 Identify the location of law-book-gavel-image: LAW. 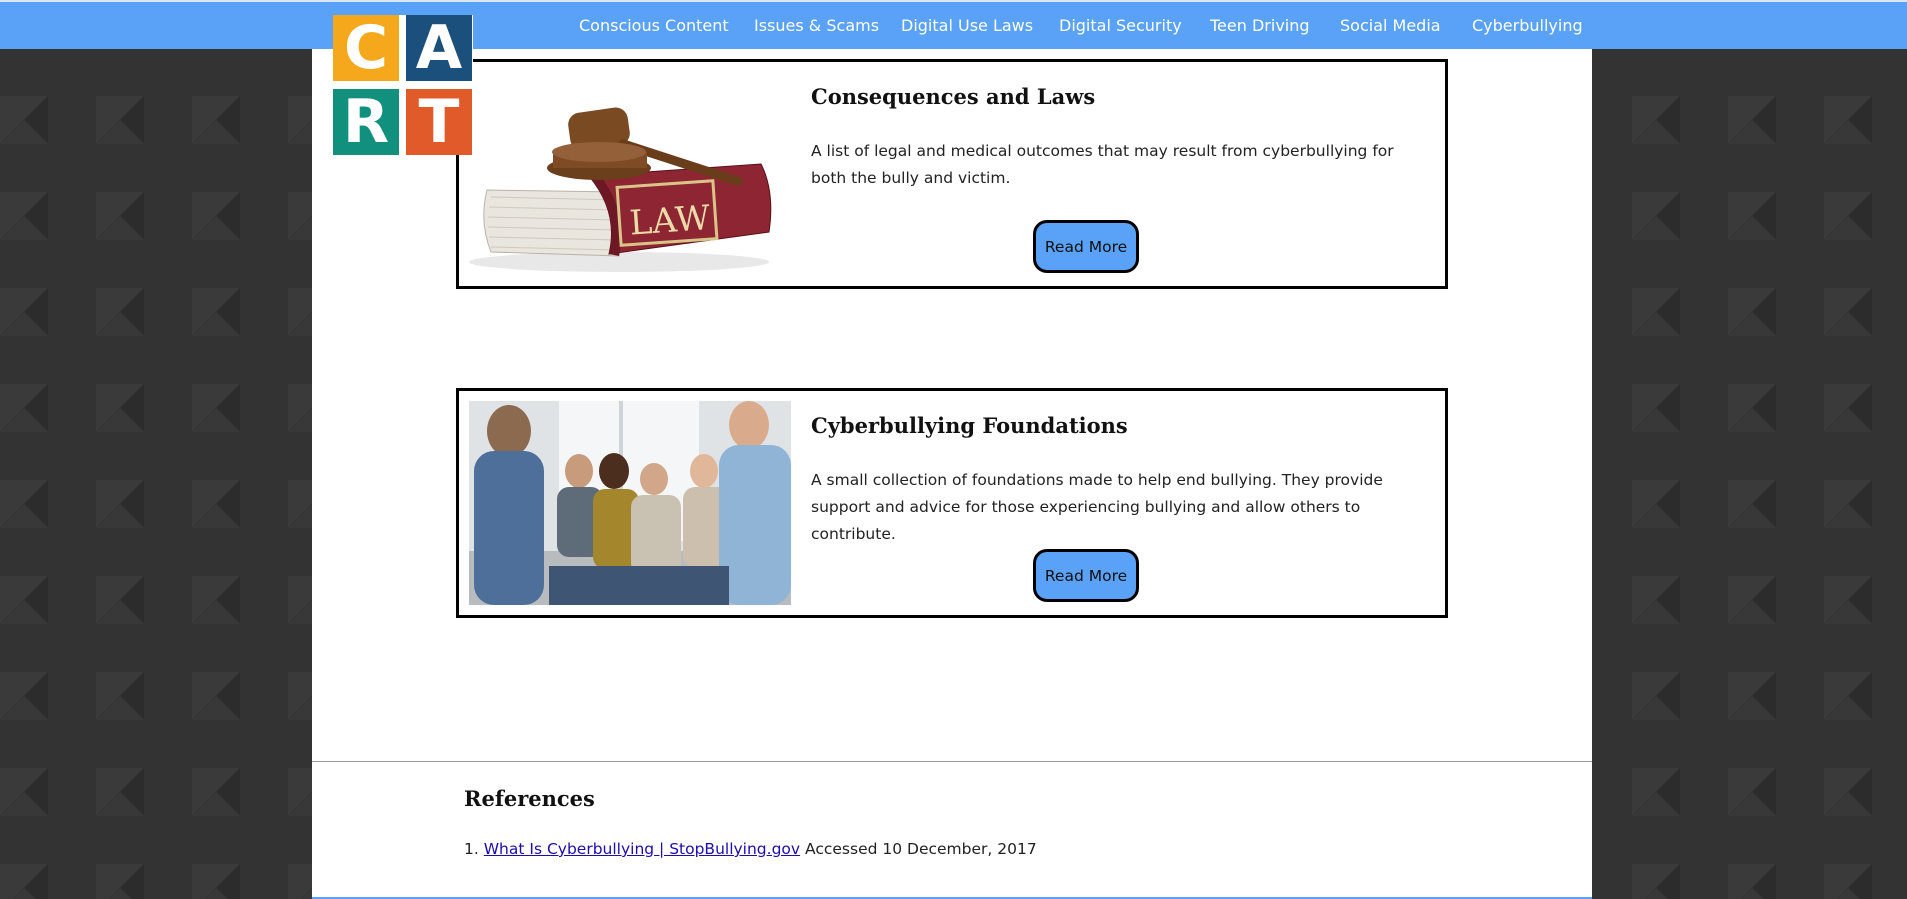
(630, 174).